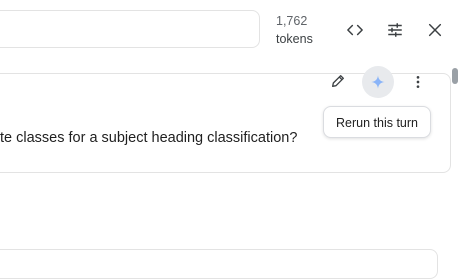 The image size is (466, 279). Describe the element at coordinates (455, 76) in the screenshot. I see `scrollbar-thumb` at that location.